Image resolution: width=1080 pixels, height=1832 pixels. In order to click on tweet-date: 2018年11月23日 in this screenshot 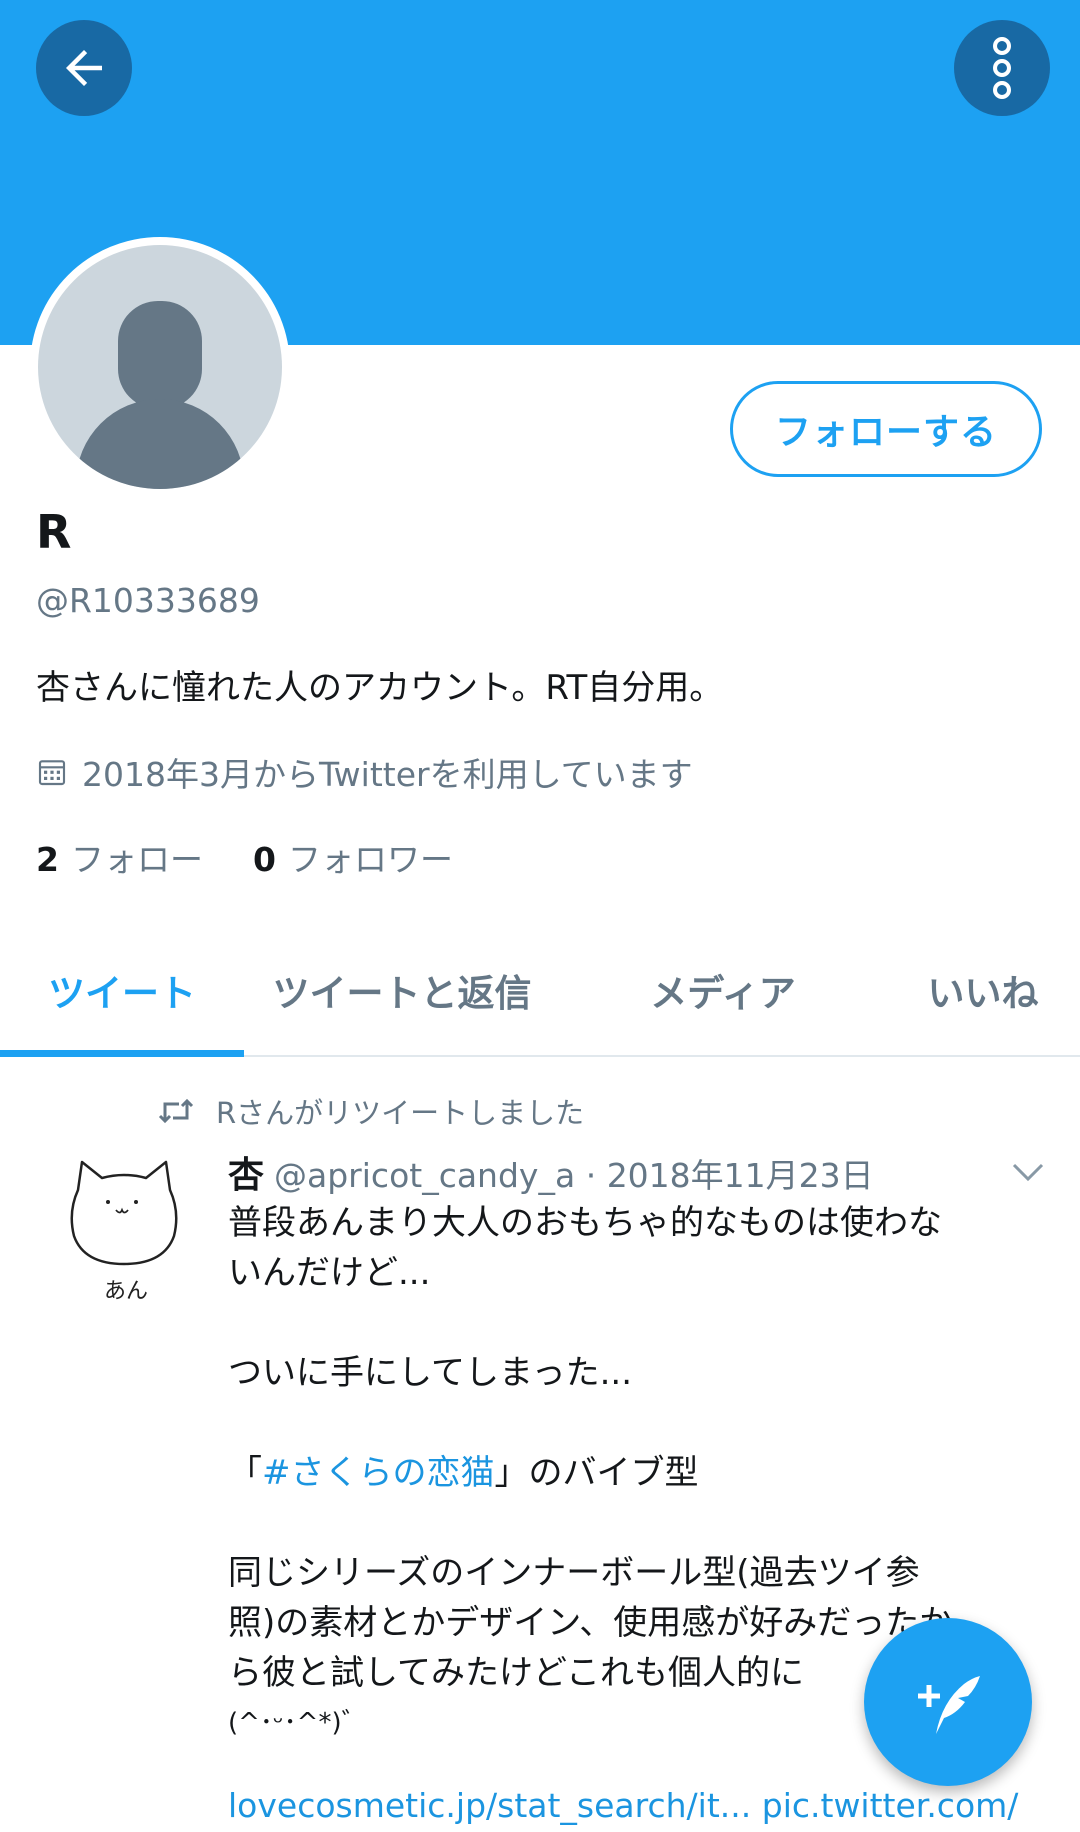, I will do `click(740, 1175)`.